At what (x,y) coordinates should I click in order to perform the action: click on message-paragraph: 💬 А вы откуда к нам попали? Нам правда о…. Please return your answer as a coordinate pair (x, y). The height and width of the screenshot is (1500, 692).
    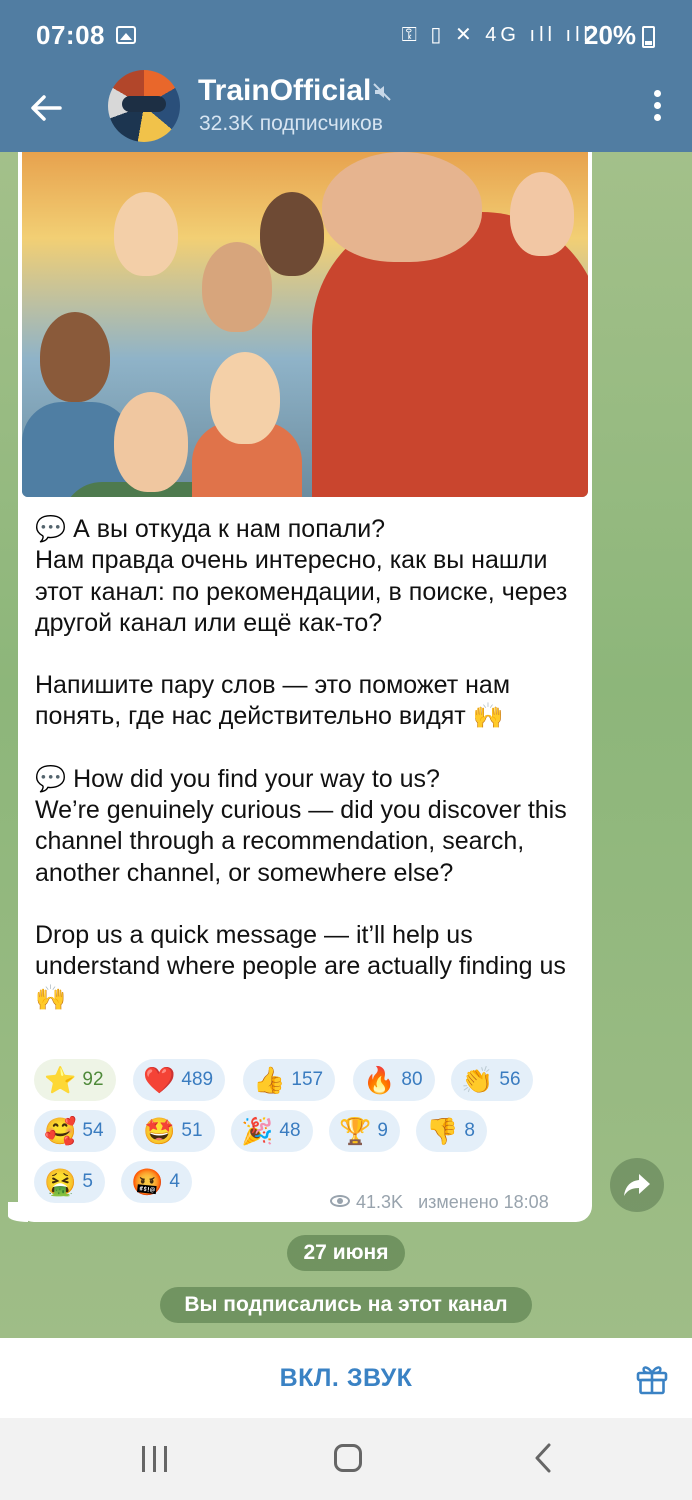
    Looking at the image, I should click on (301, 576).